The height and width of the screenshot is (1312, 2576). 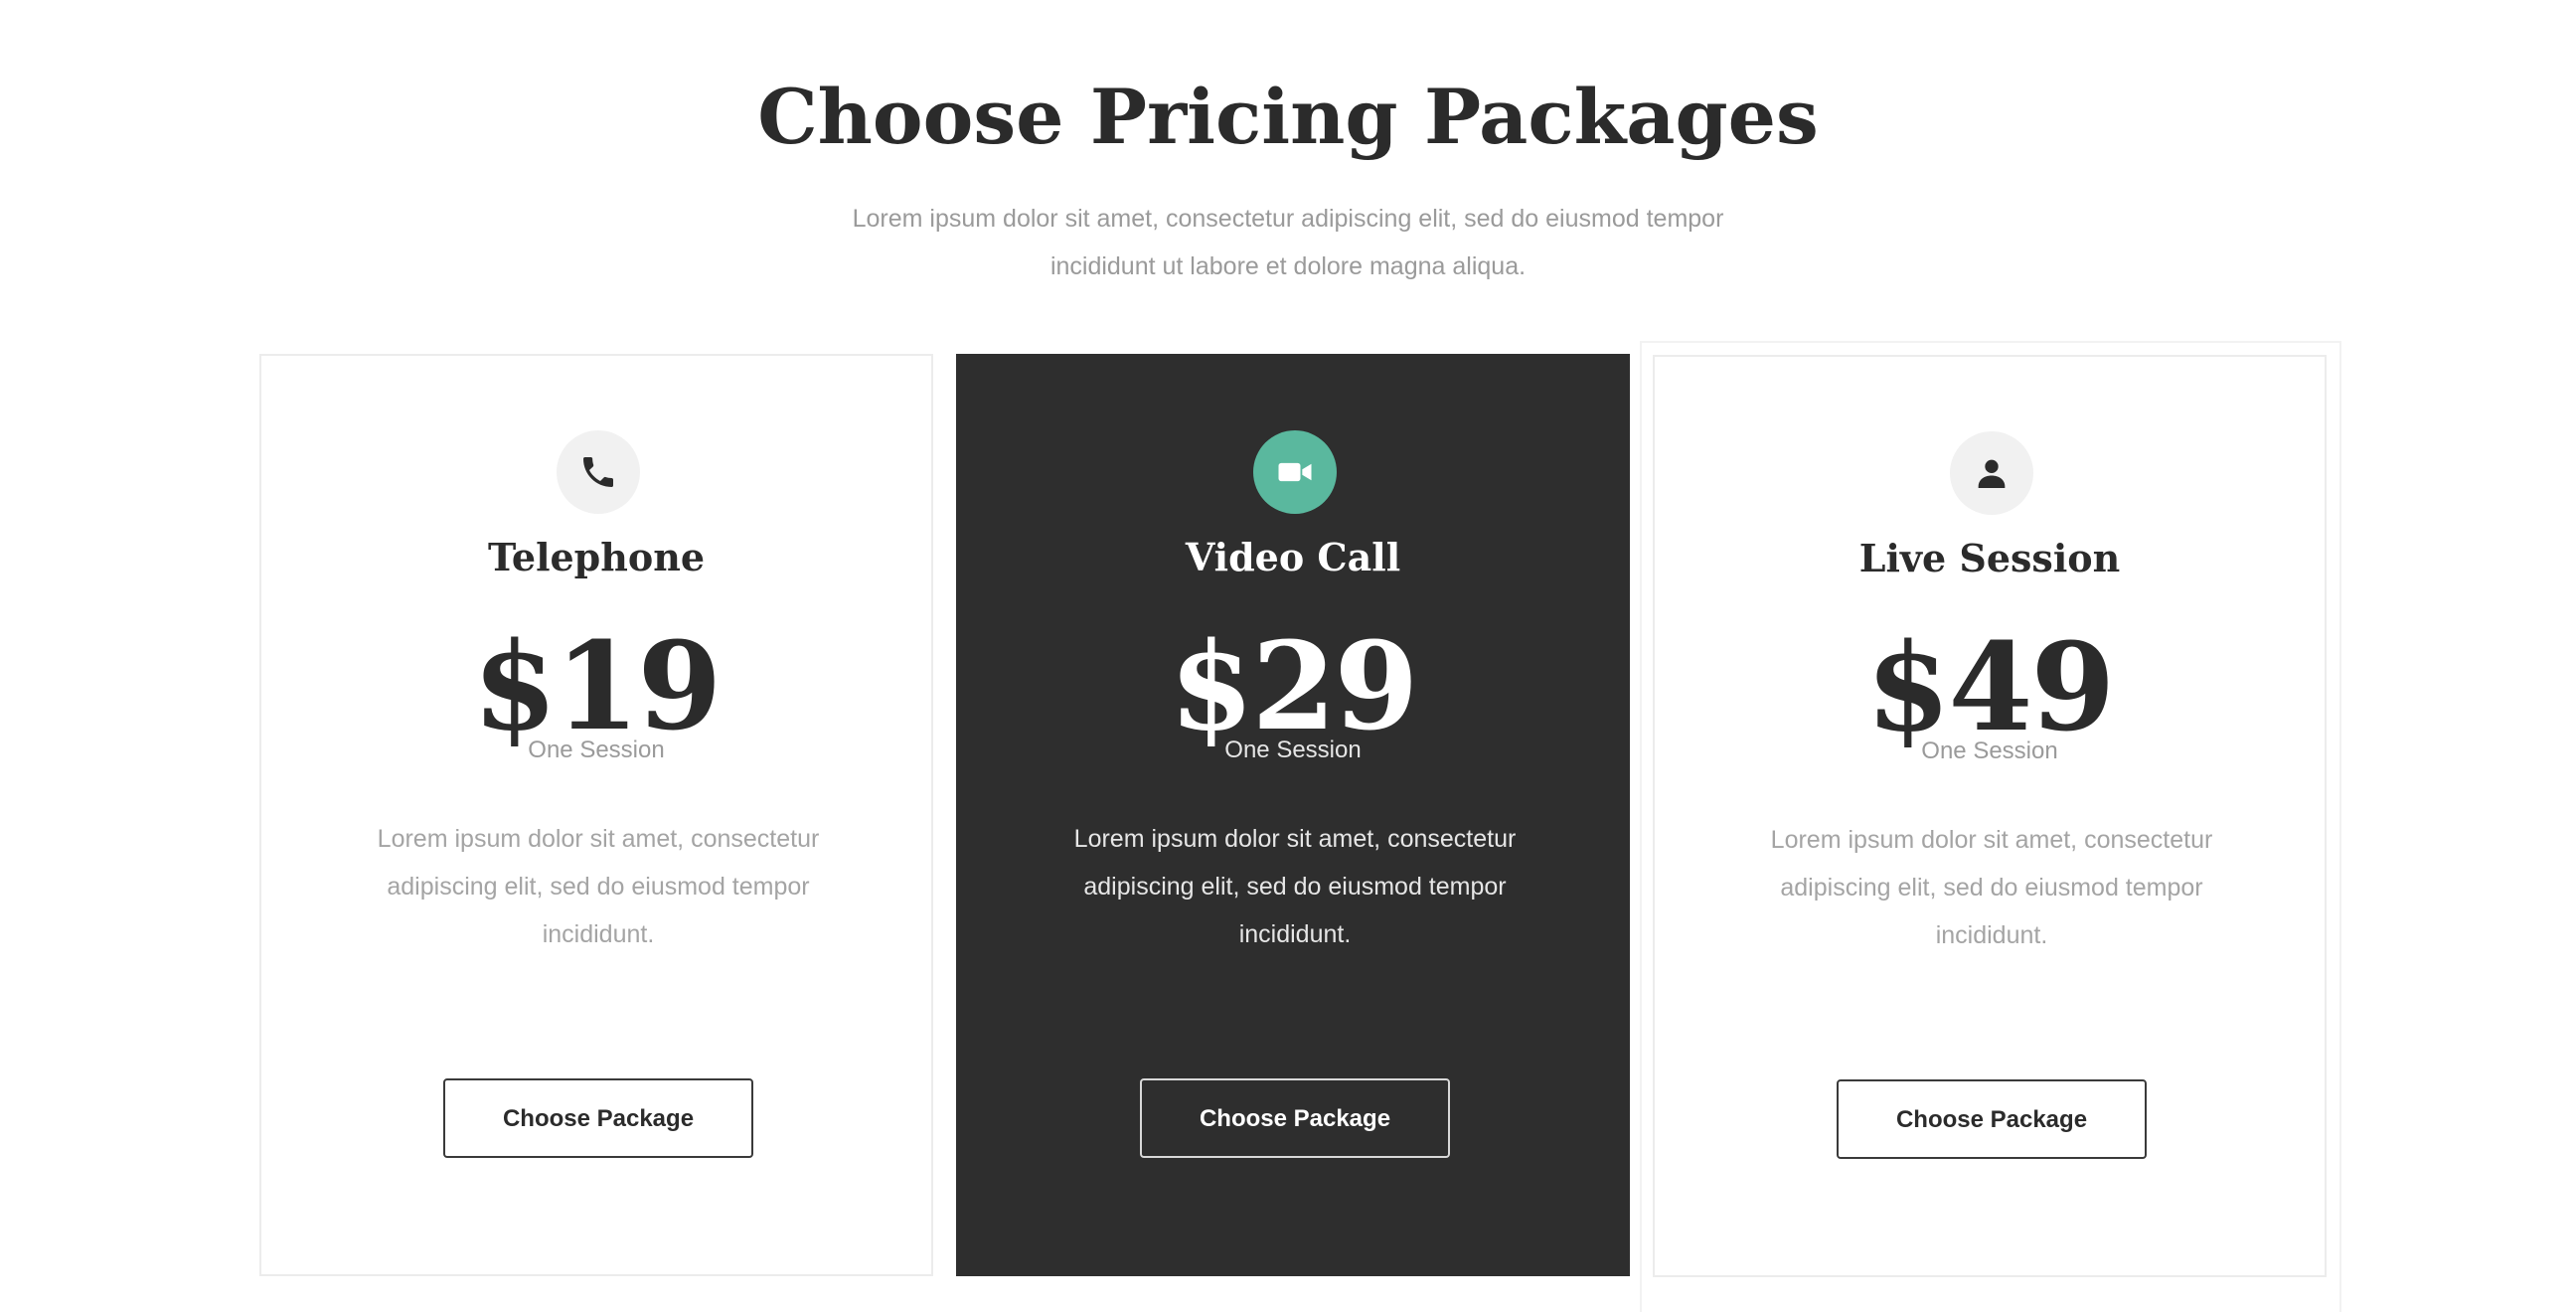 What do you see at coordinates (598, 472) in the screenshot?
I see `phone-icon` at bounding box center [598, 472].